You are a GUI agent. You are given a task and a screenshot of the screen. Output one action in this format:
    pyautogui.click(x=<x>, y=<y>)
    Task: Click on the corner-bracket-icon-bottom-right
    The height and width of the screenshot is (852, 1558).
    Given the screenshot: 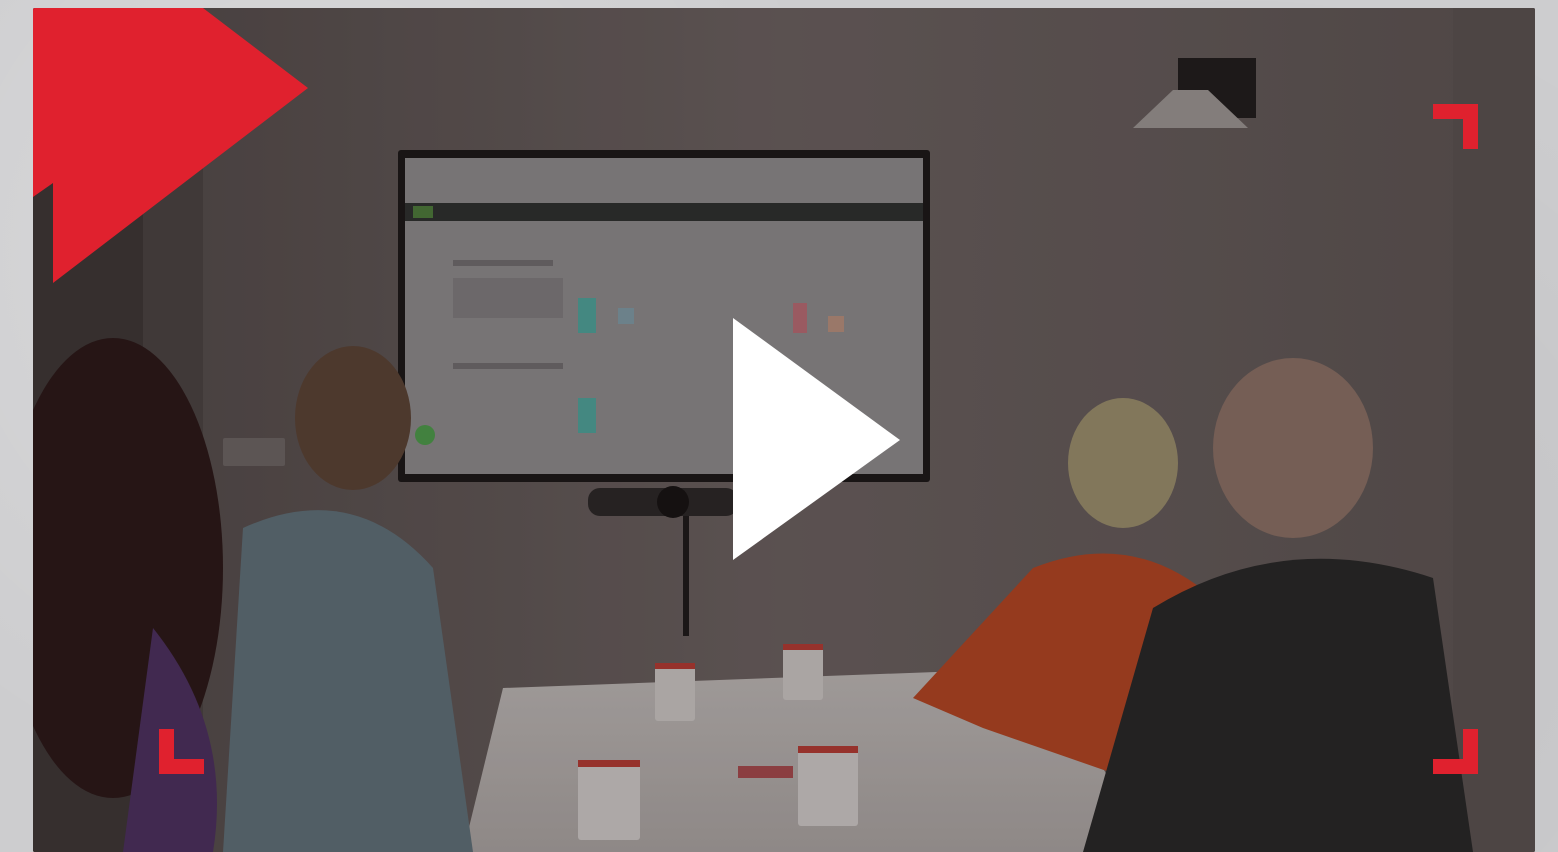 What is the action you would take?
    pyautogui.click(x=1455, y=751)
    